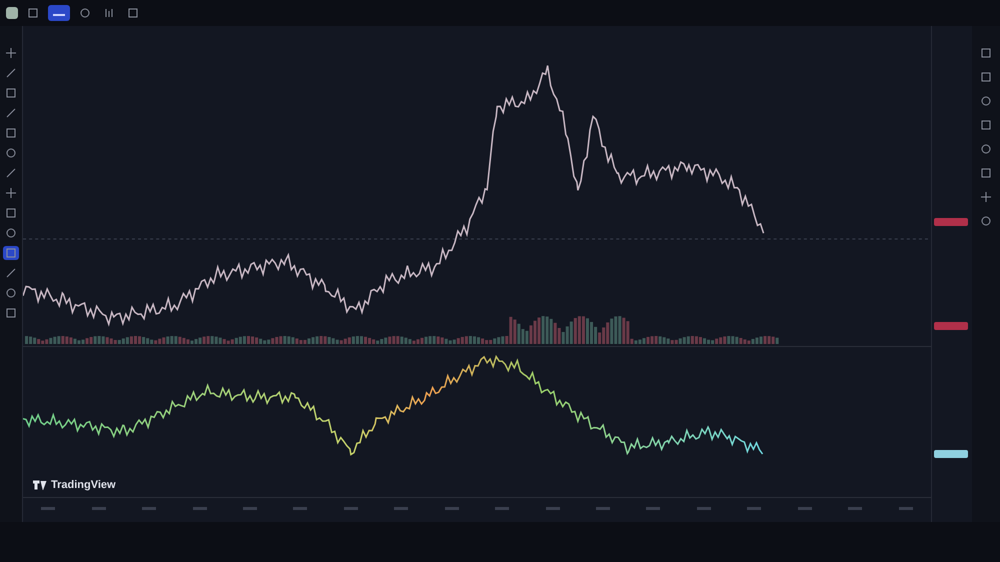 The width and height of the screenshot is (1000, 562). What do you see at coordinates (986, 197) in the screenshot?
I see `side-button` at bounding box center [986, 197].